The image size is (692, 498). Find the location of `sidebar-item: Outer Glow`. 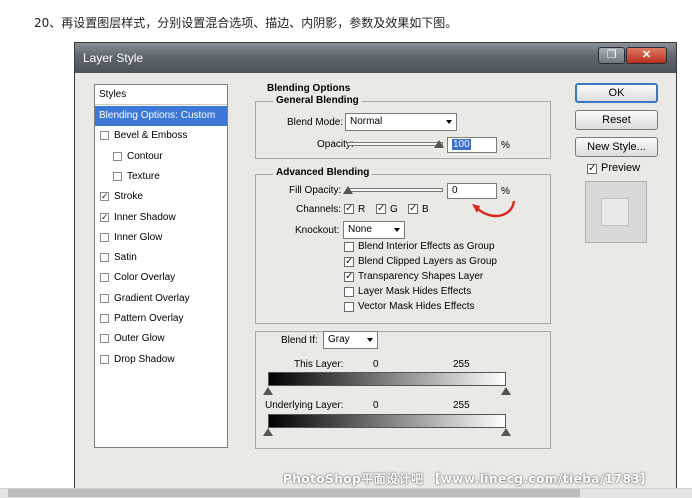

sidebar-item: Outer Glow is located at coordinates (161, 339).